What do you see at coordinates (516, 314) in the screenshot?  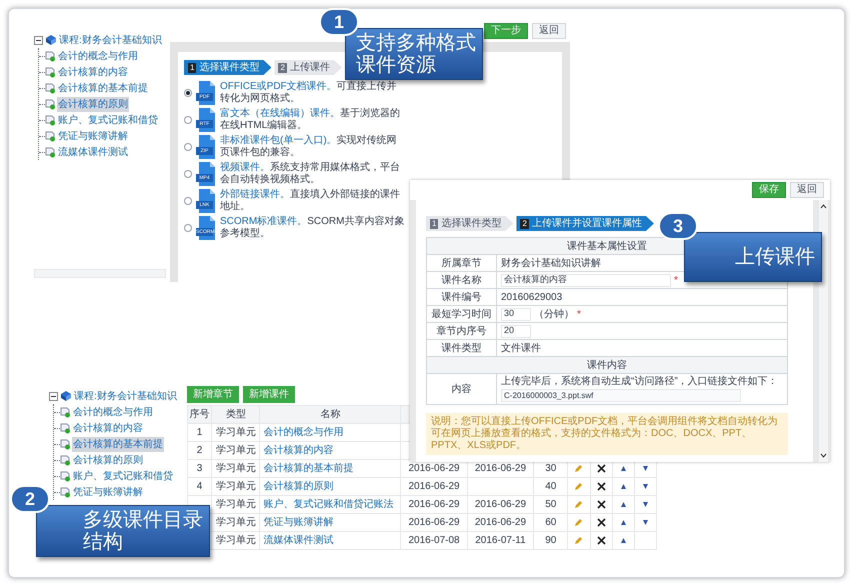 I see `input-field: 30` at bounding box center [516, 314].